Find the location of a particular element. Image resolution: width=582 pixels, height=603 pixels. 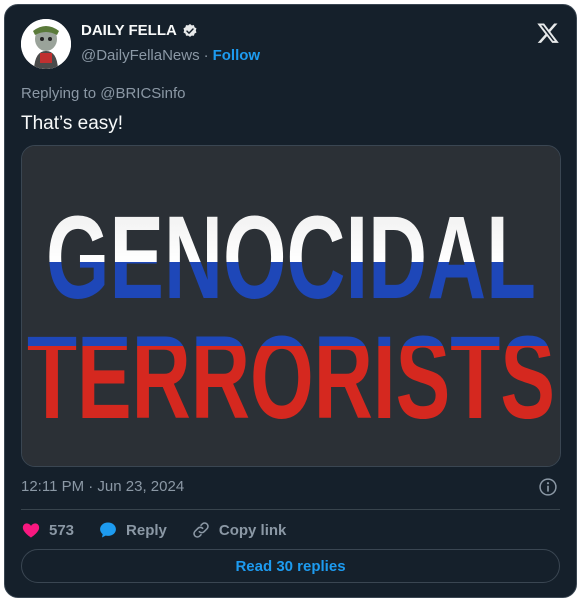

replying-to-label: Replying to @BRICSinfo is located at coordinates (103, 93).